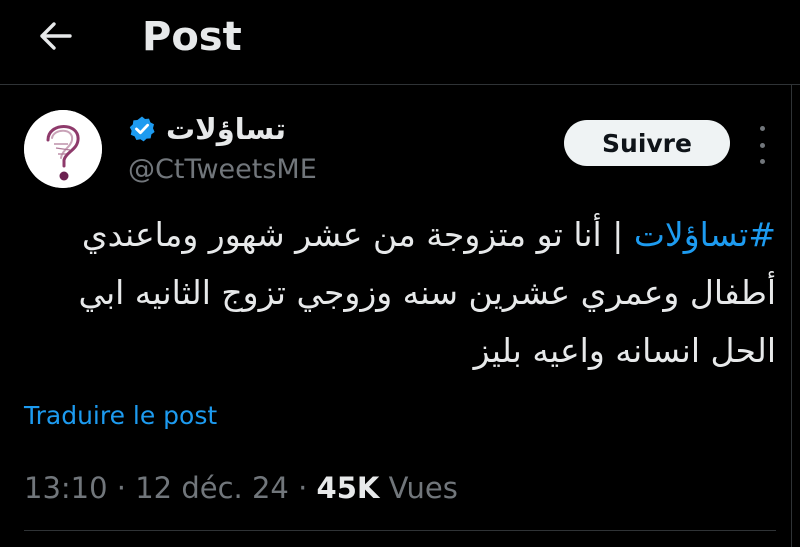 The image size is (800, 547). I want to click on views-count: 45K, so click(348, 488).